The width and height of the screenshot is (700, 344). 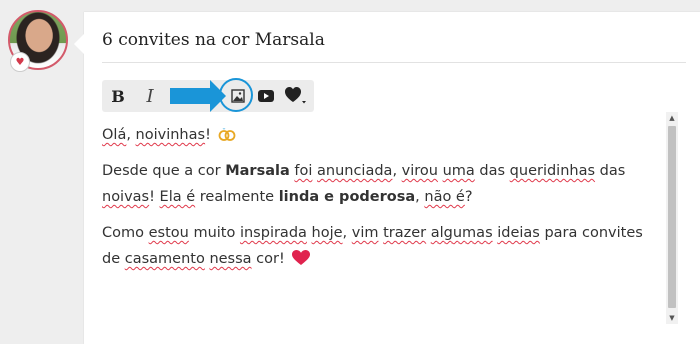 I want to click on text-segment: Desde que a cor, so click(x=164, y=171).